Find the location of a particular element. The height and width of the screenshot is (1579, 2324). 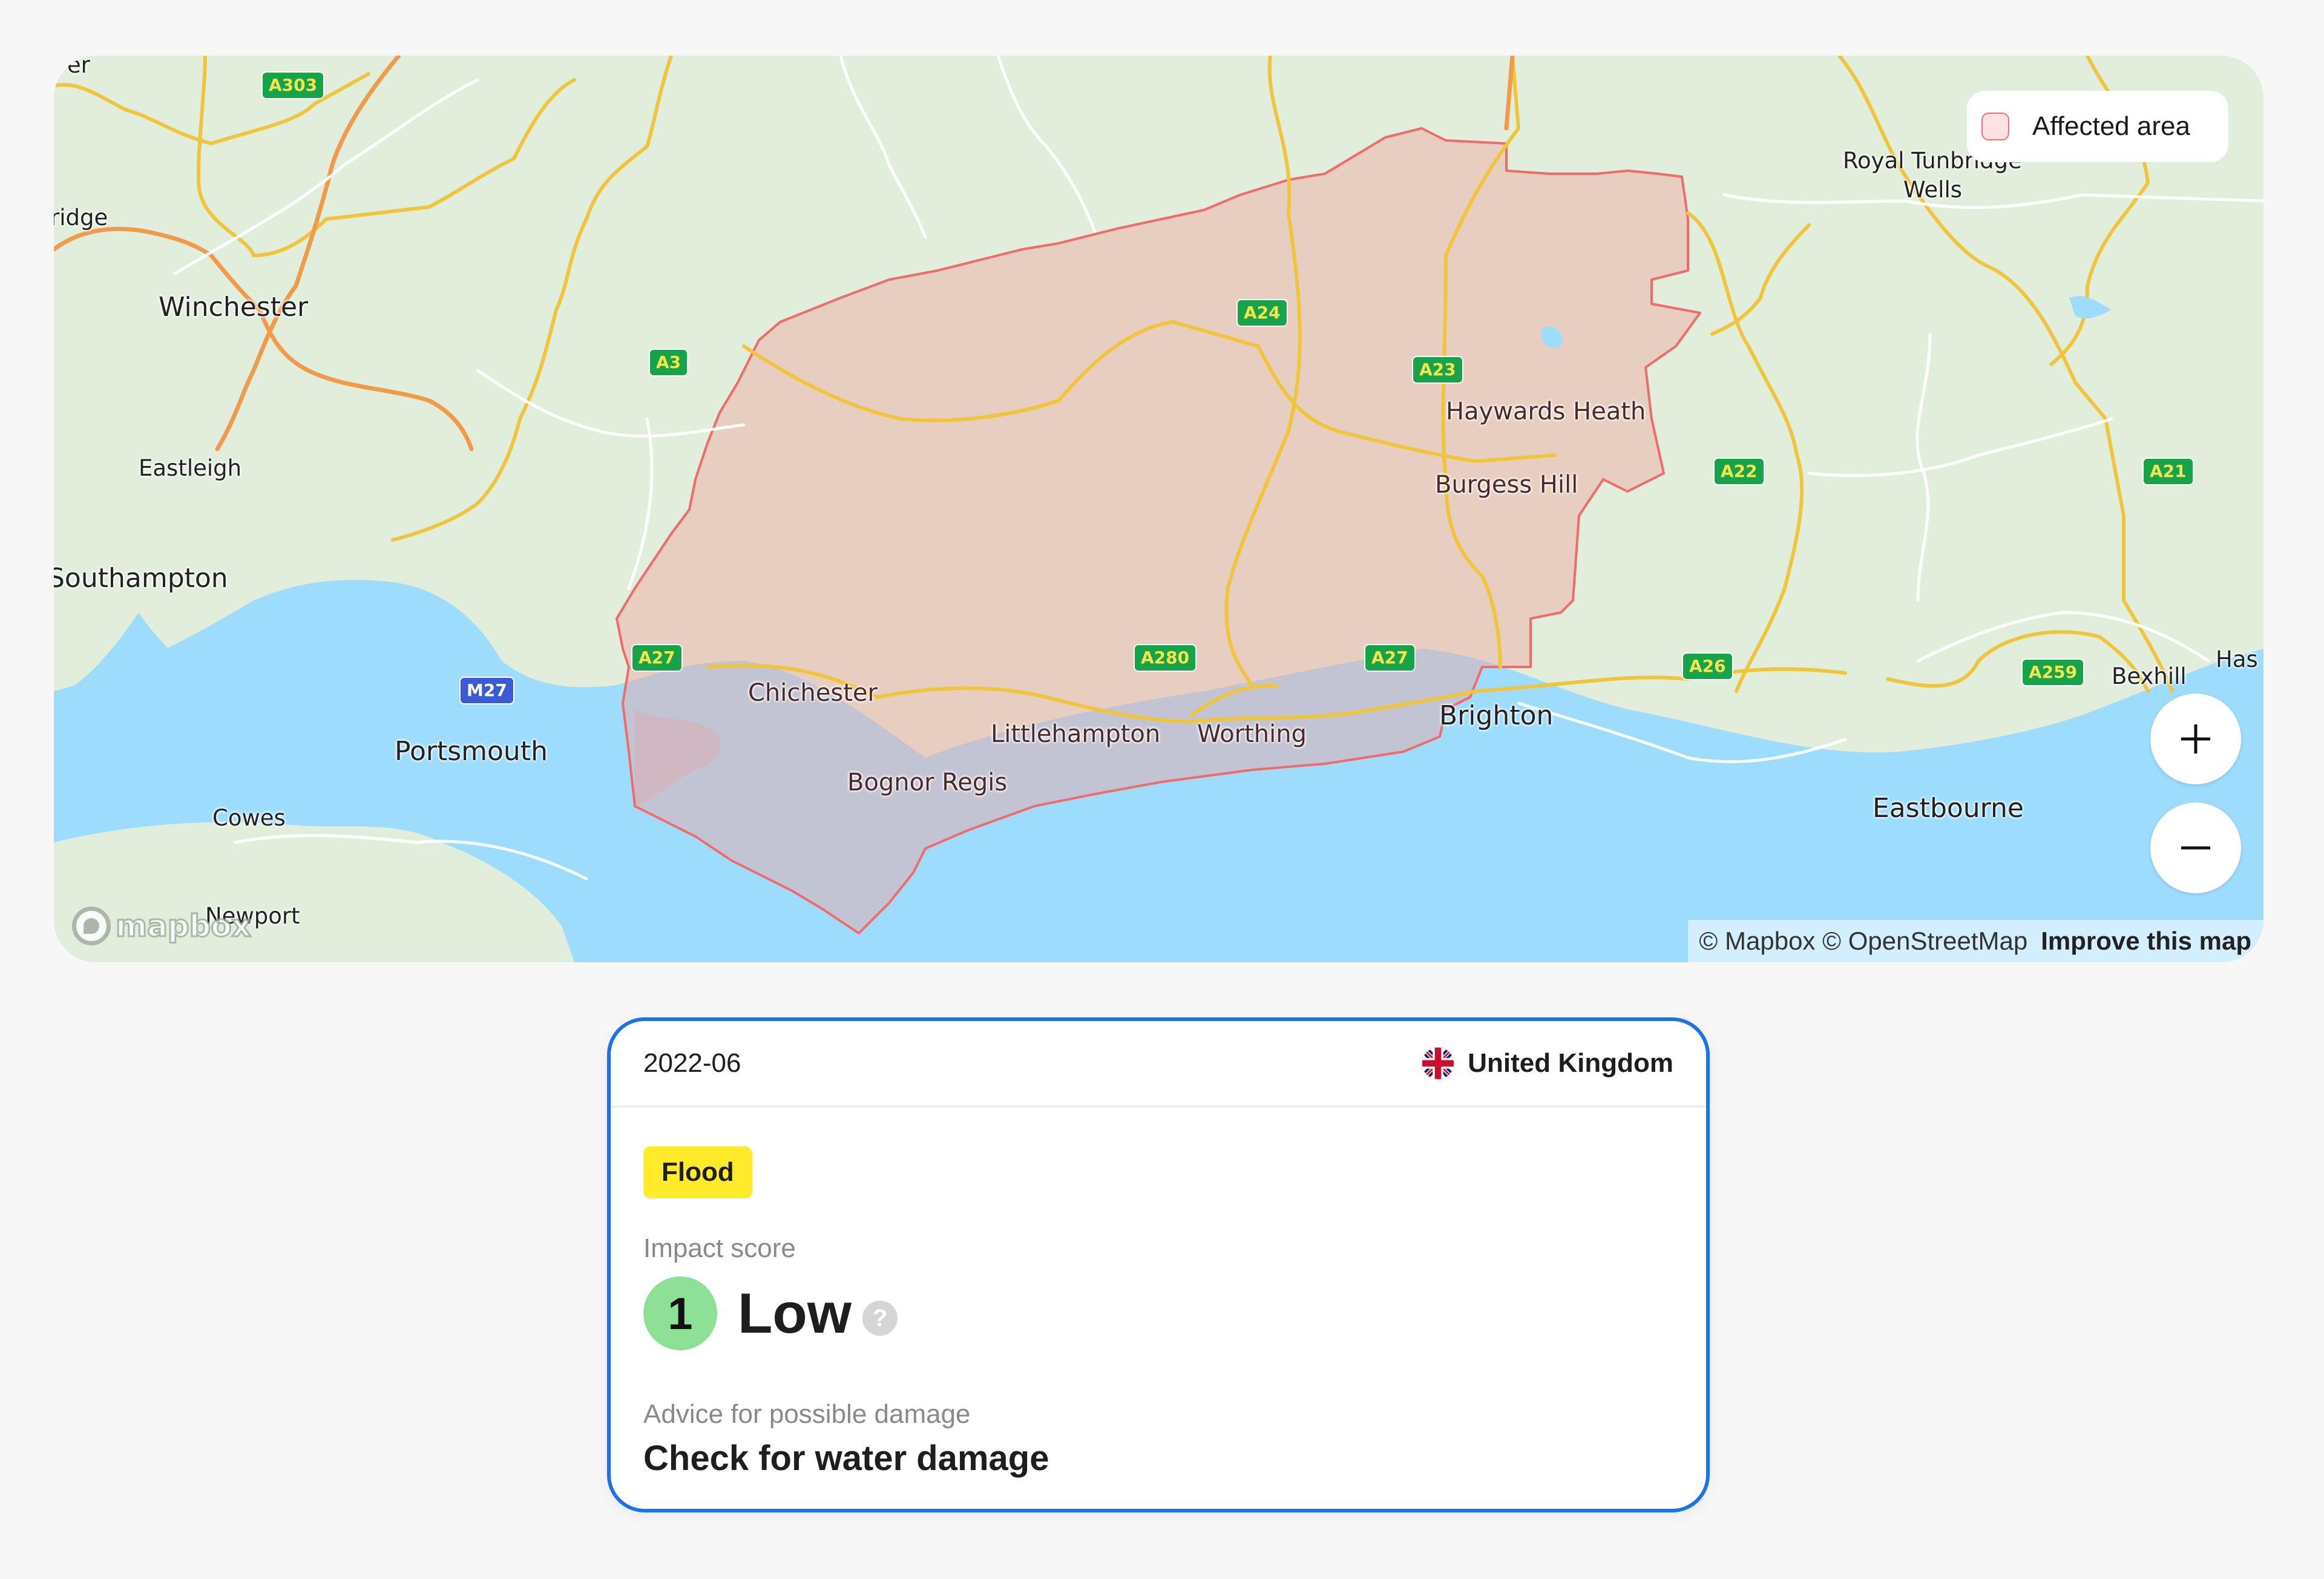

zoom-in-button is located at coordinates (2195, 739).